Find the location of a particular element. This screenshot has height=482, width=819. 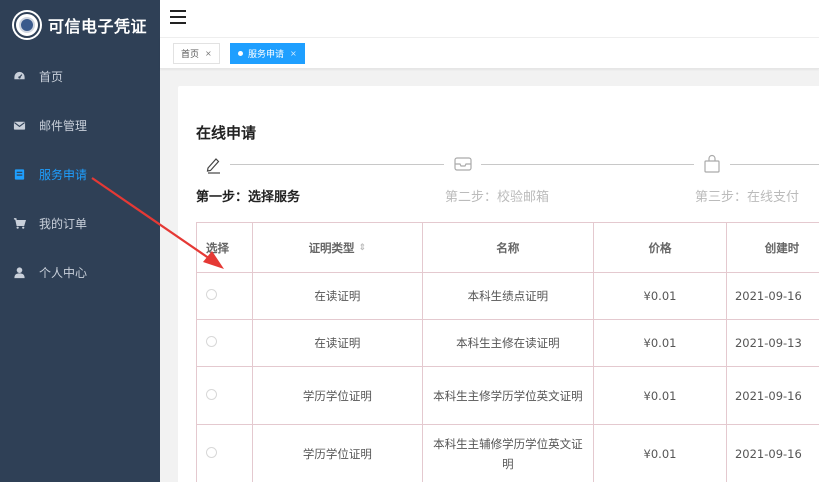

table-row: 在读证明 本科生主修在读证明 ¥0.01 2021-09-13 is located at coordinates (507, 343).